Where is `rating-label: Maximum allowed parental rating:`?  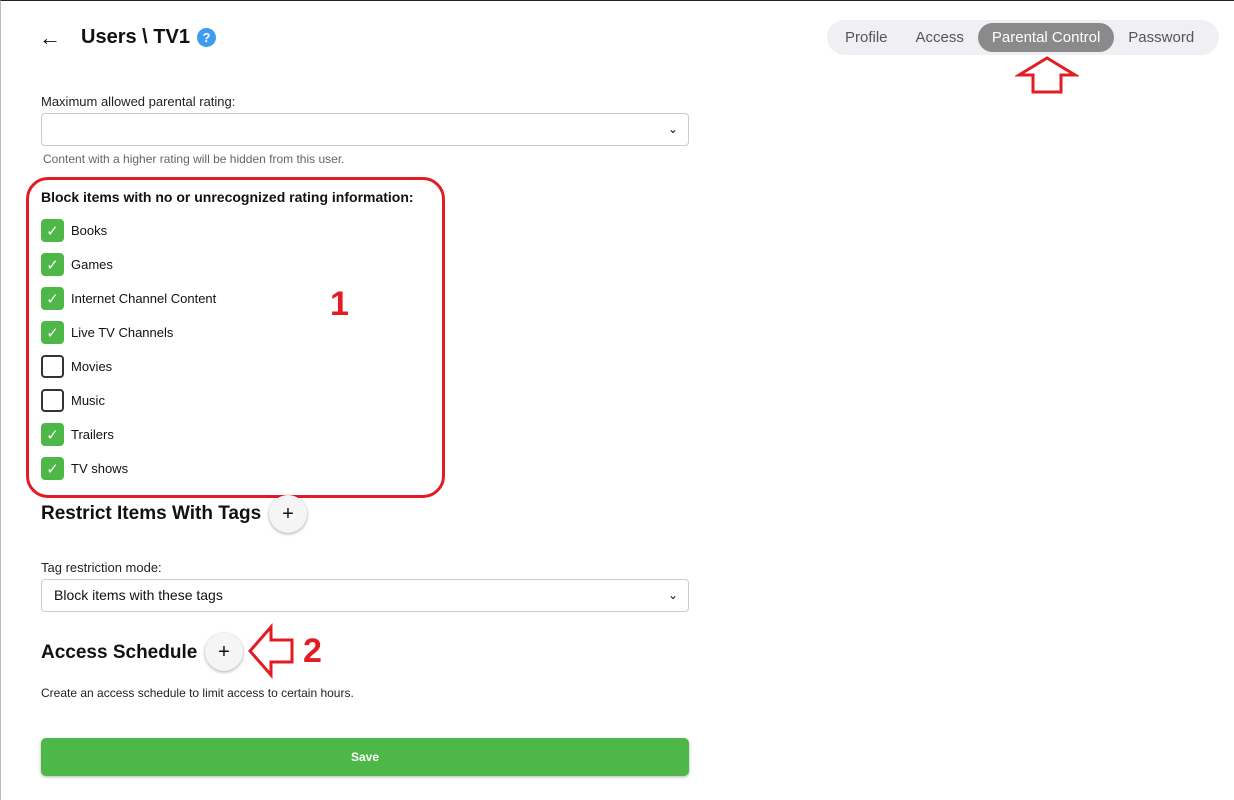 rating-label: Maximum allowed parental rating: is located at coordinates (138, 101).